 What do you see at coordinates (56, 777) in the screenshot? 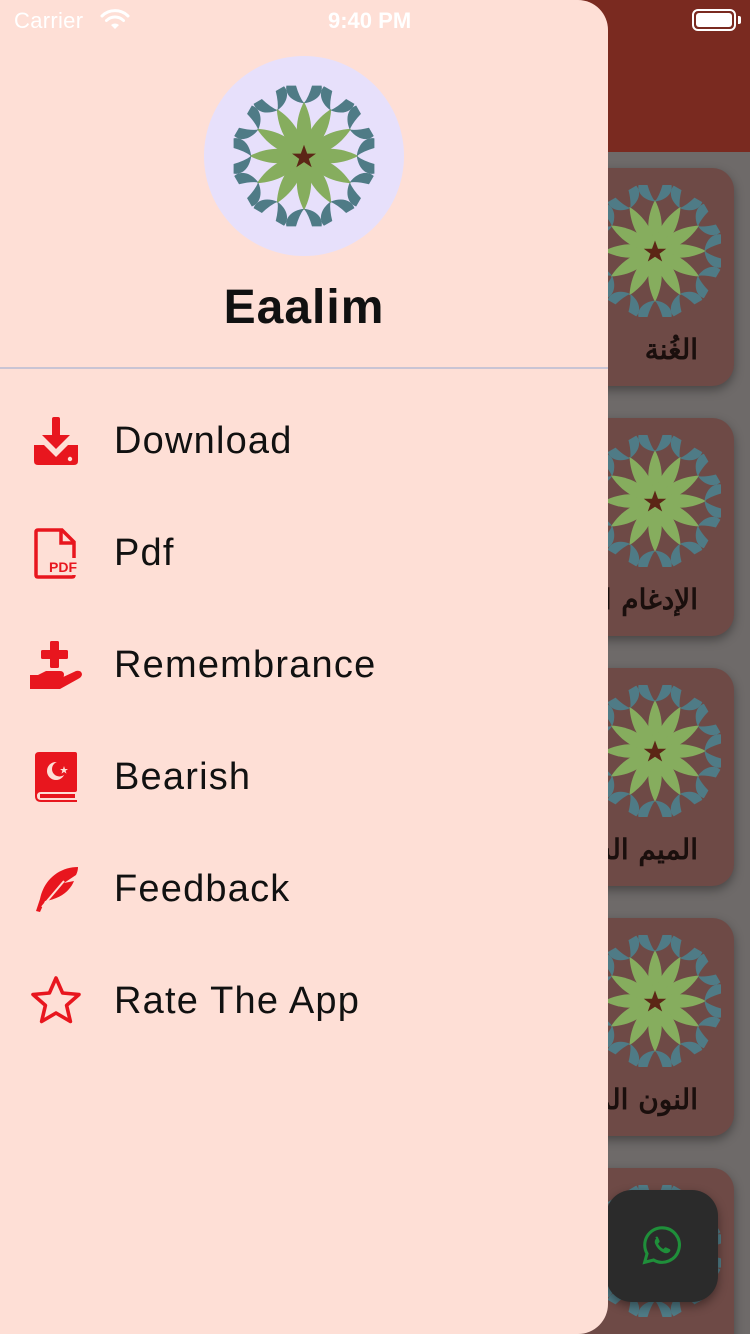
I see `quran-book-icon` at bounding box center [56, 777].